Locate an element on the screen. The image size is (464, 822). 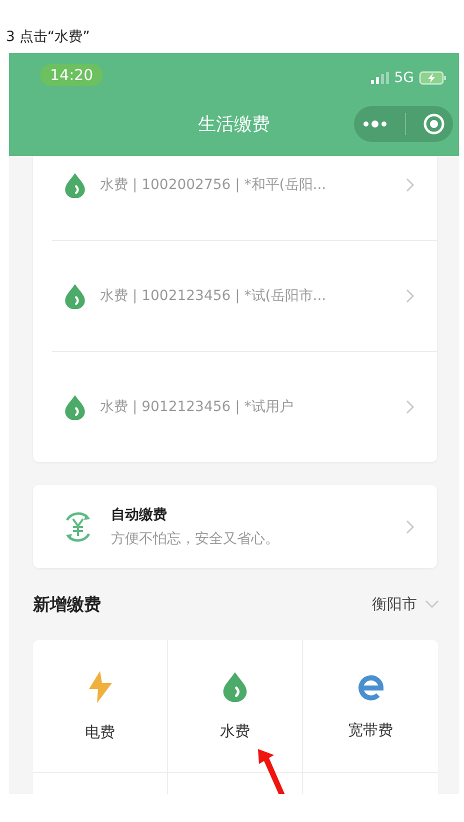
lightning-icon is located at coordinates (100, 686).